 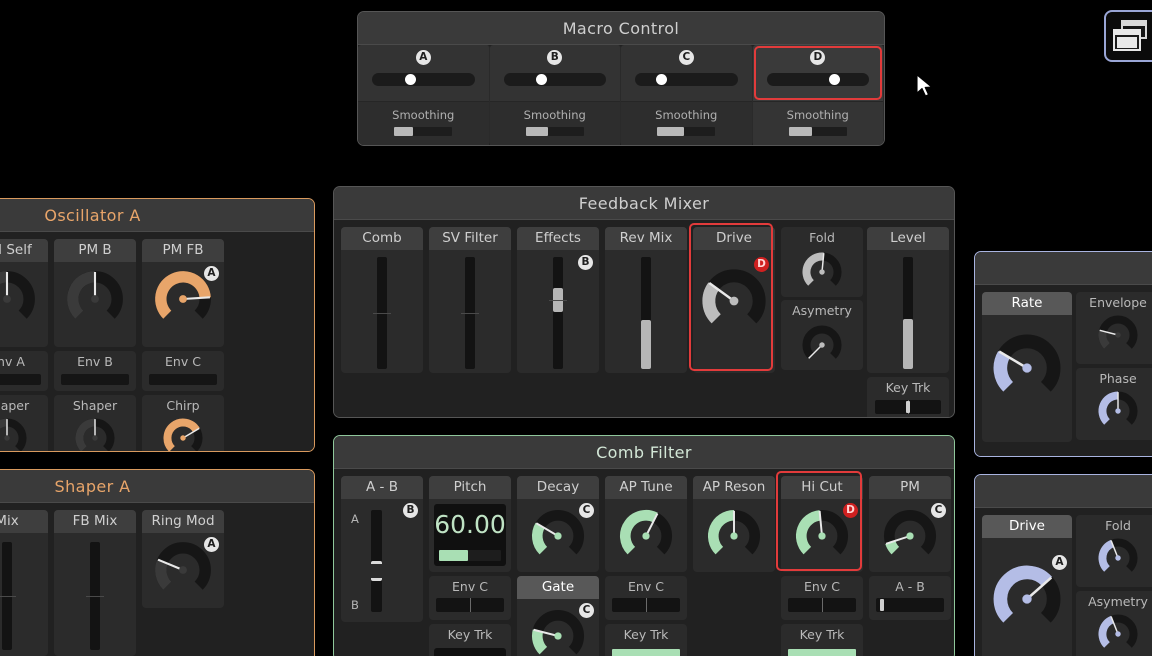 What do you see at coordinates (818, 95) in the screenshot?
I see `macro-slot-d: D Smoothing` at bounding box center [818, 95].